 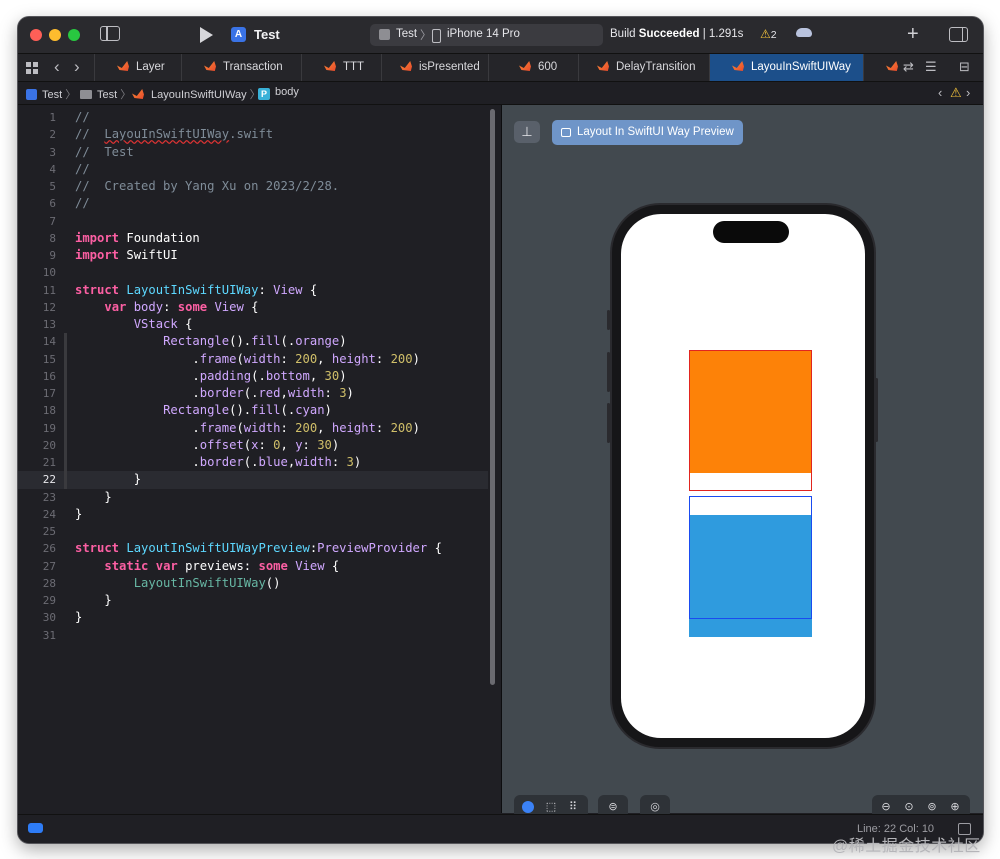 What do you see at coordinates (253, 445) in the screenshot?
I see `code-line: 20 .offset(x: 0, y: 30)` at bounding box center [253, 445].